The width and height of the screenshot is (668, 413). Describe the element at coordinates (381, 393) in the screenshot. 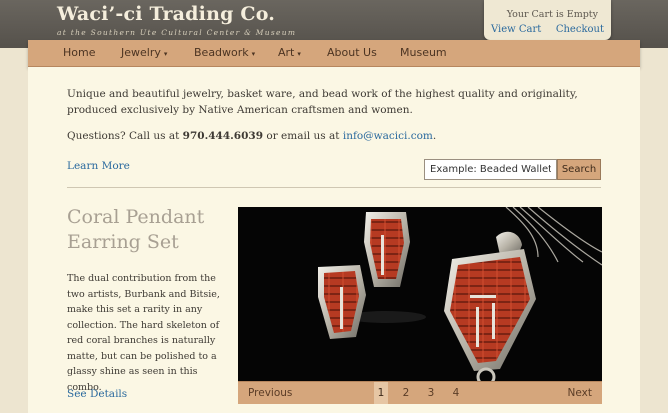

I see `page-1-button: 1` at that location.